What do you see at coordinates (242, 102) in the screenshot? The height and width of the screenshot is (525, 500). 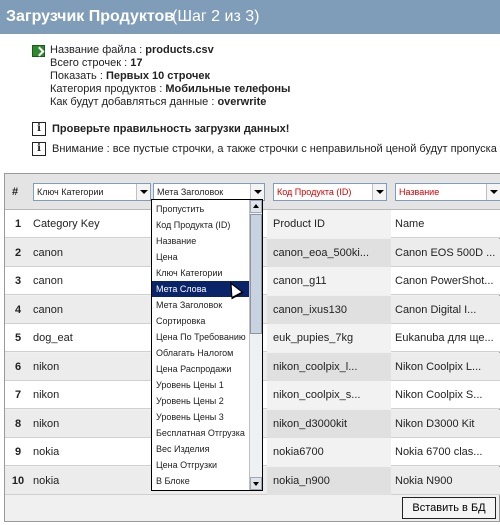 I see `mode-value: overwrite` at bounding box center [242, 102].